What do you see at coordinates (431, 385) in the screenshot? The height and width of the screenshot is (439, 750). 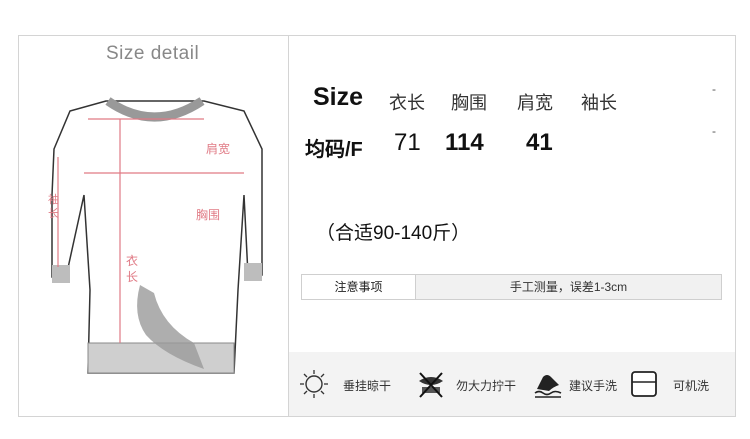 I see `no-wring-icon` at bounding box center [431, 385].